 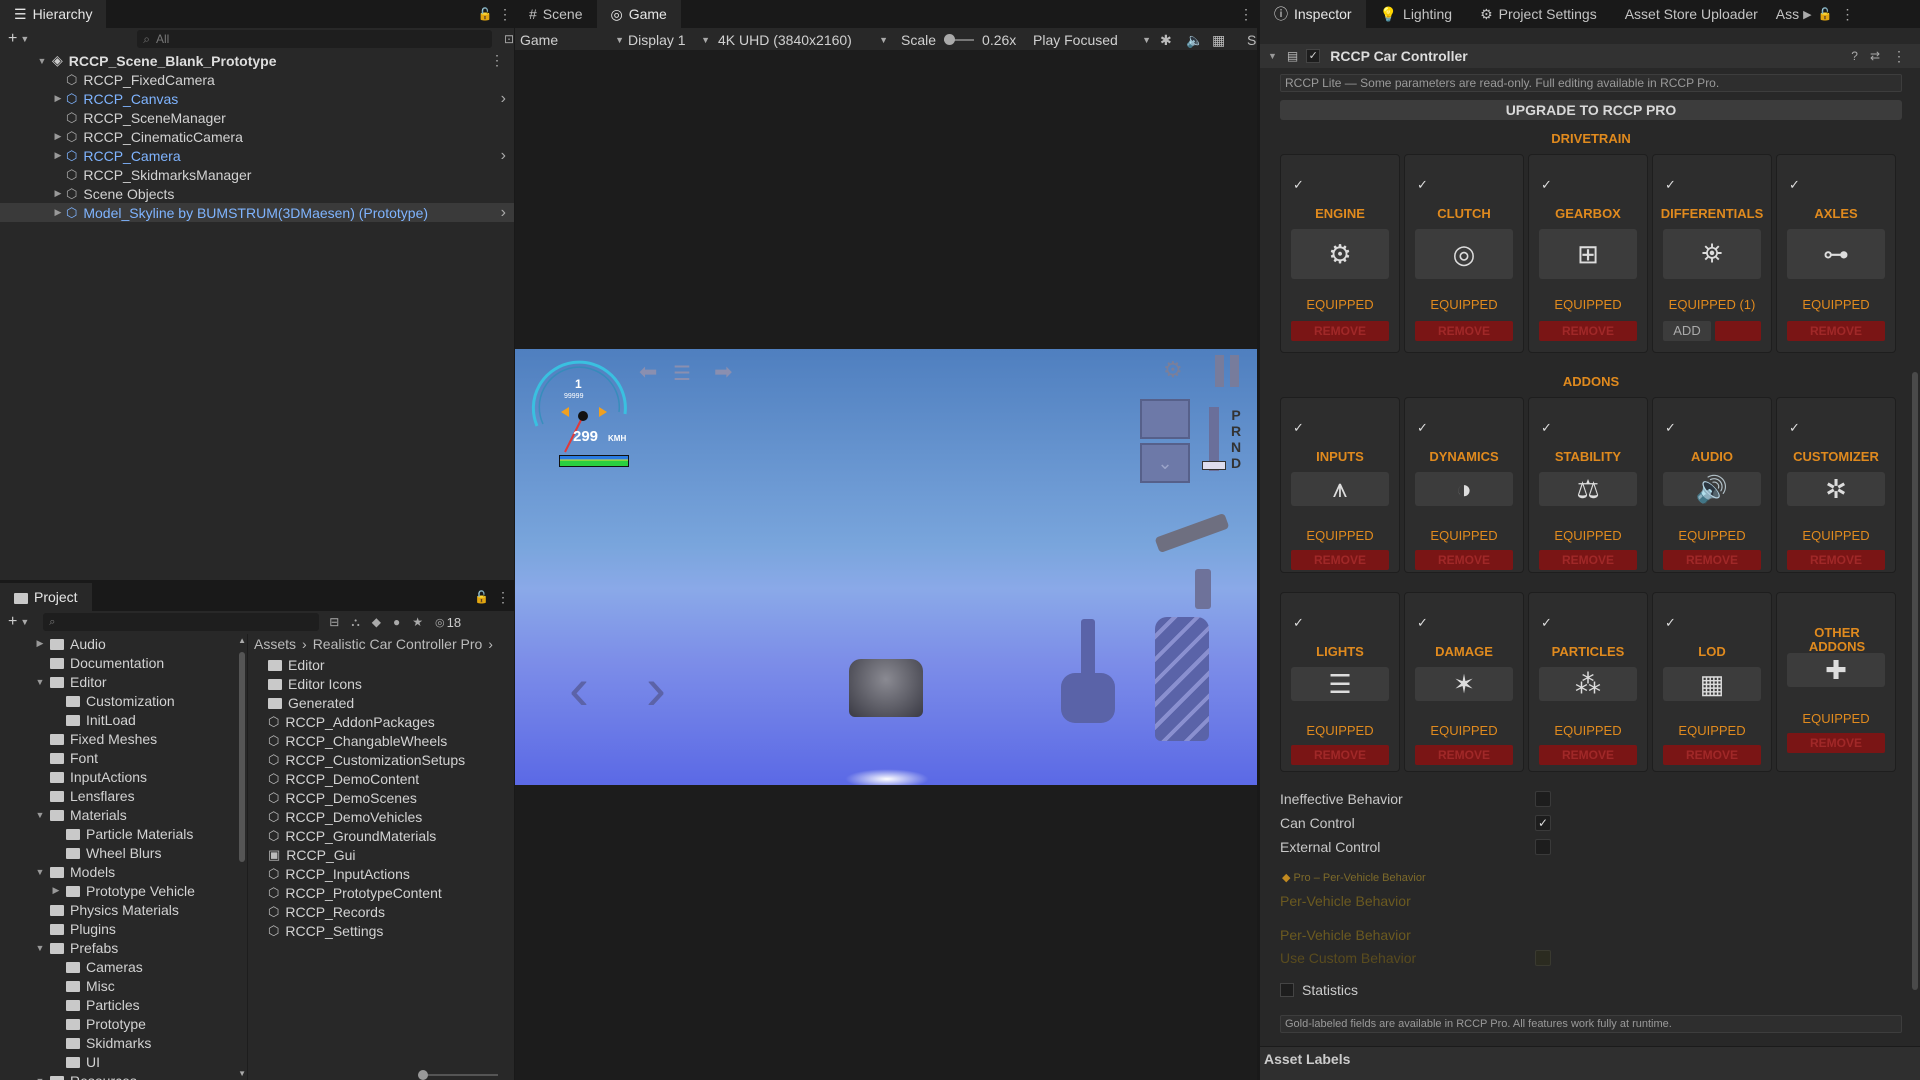 I want to click on folder-tree-item: Font, so click(x=118, y=757).